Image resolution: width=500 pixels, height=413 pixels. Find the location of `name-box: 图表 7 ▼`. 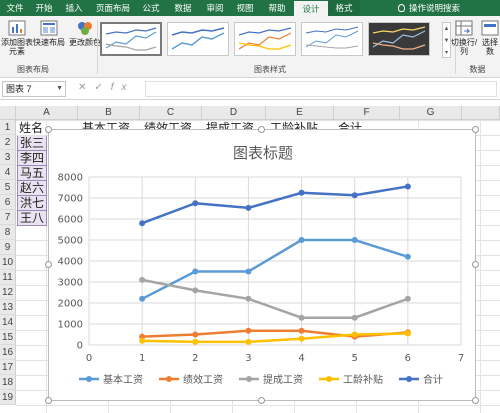

name-box: 图表 7 ▼ is located at coordinates (34, 89).